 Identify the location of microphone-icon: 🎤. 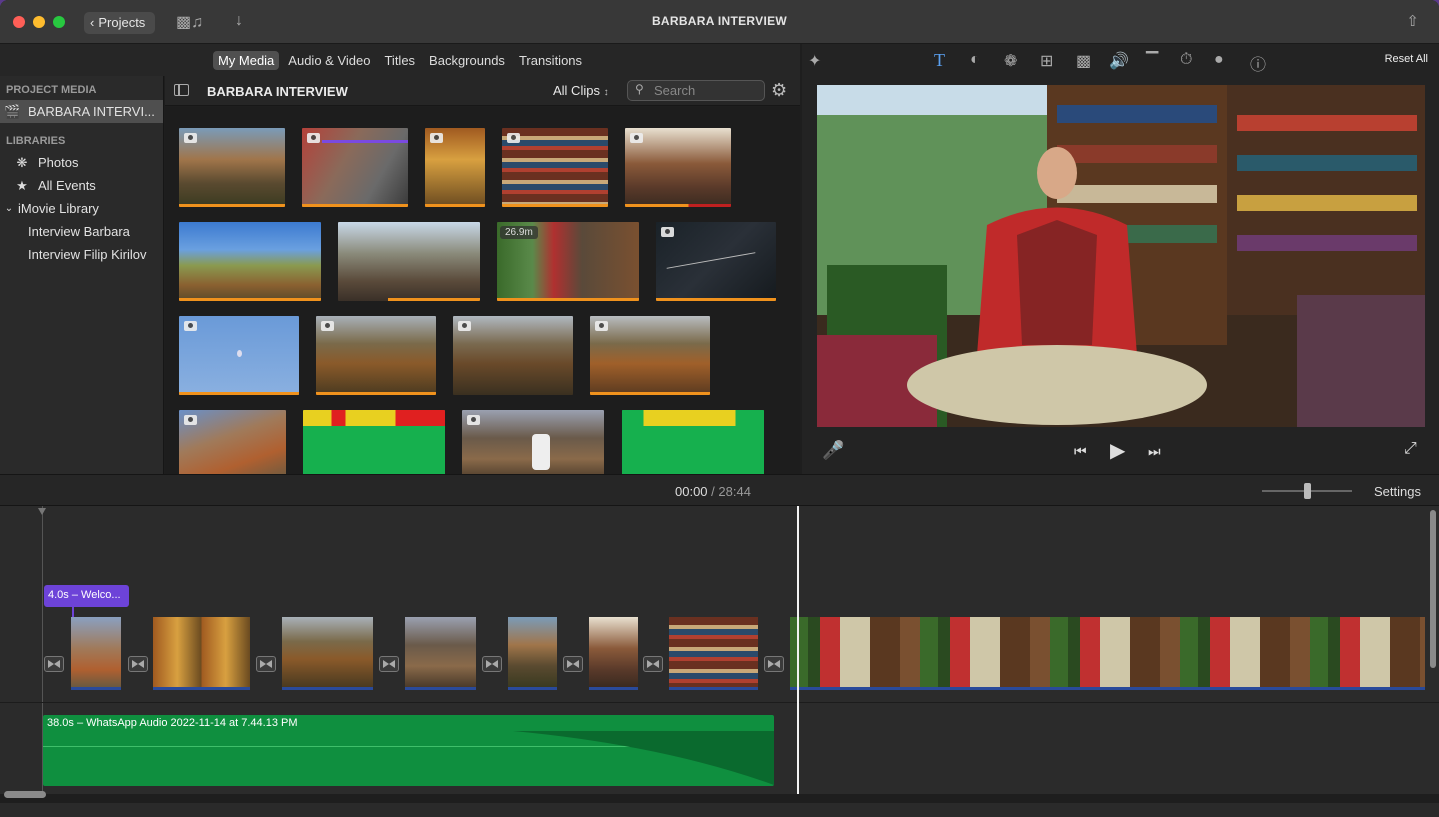
(833, 450).